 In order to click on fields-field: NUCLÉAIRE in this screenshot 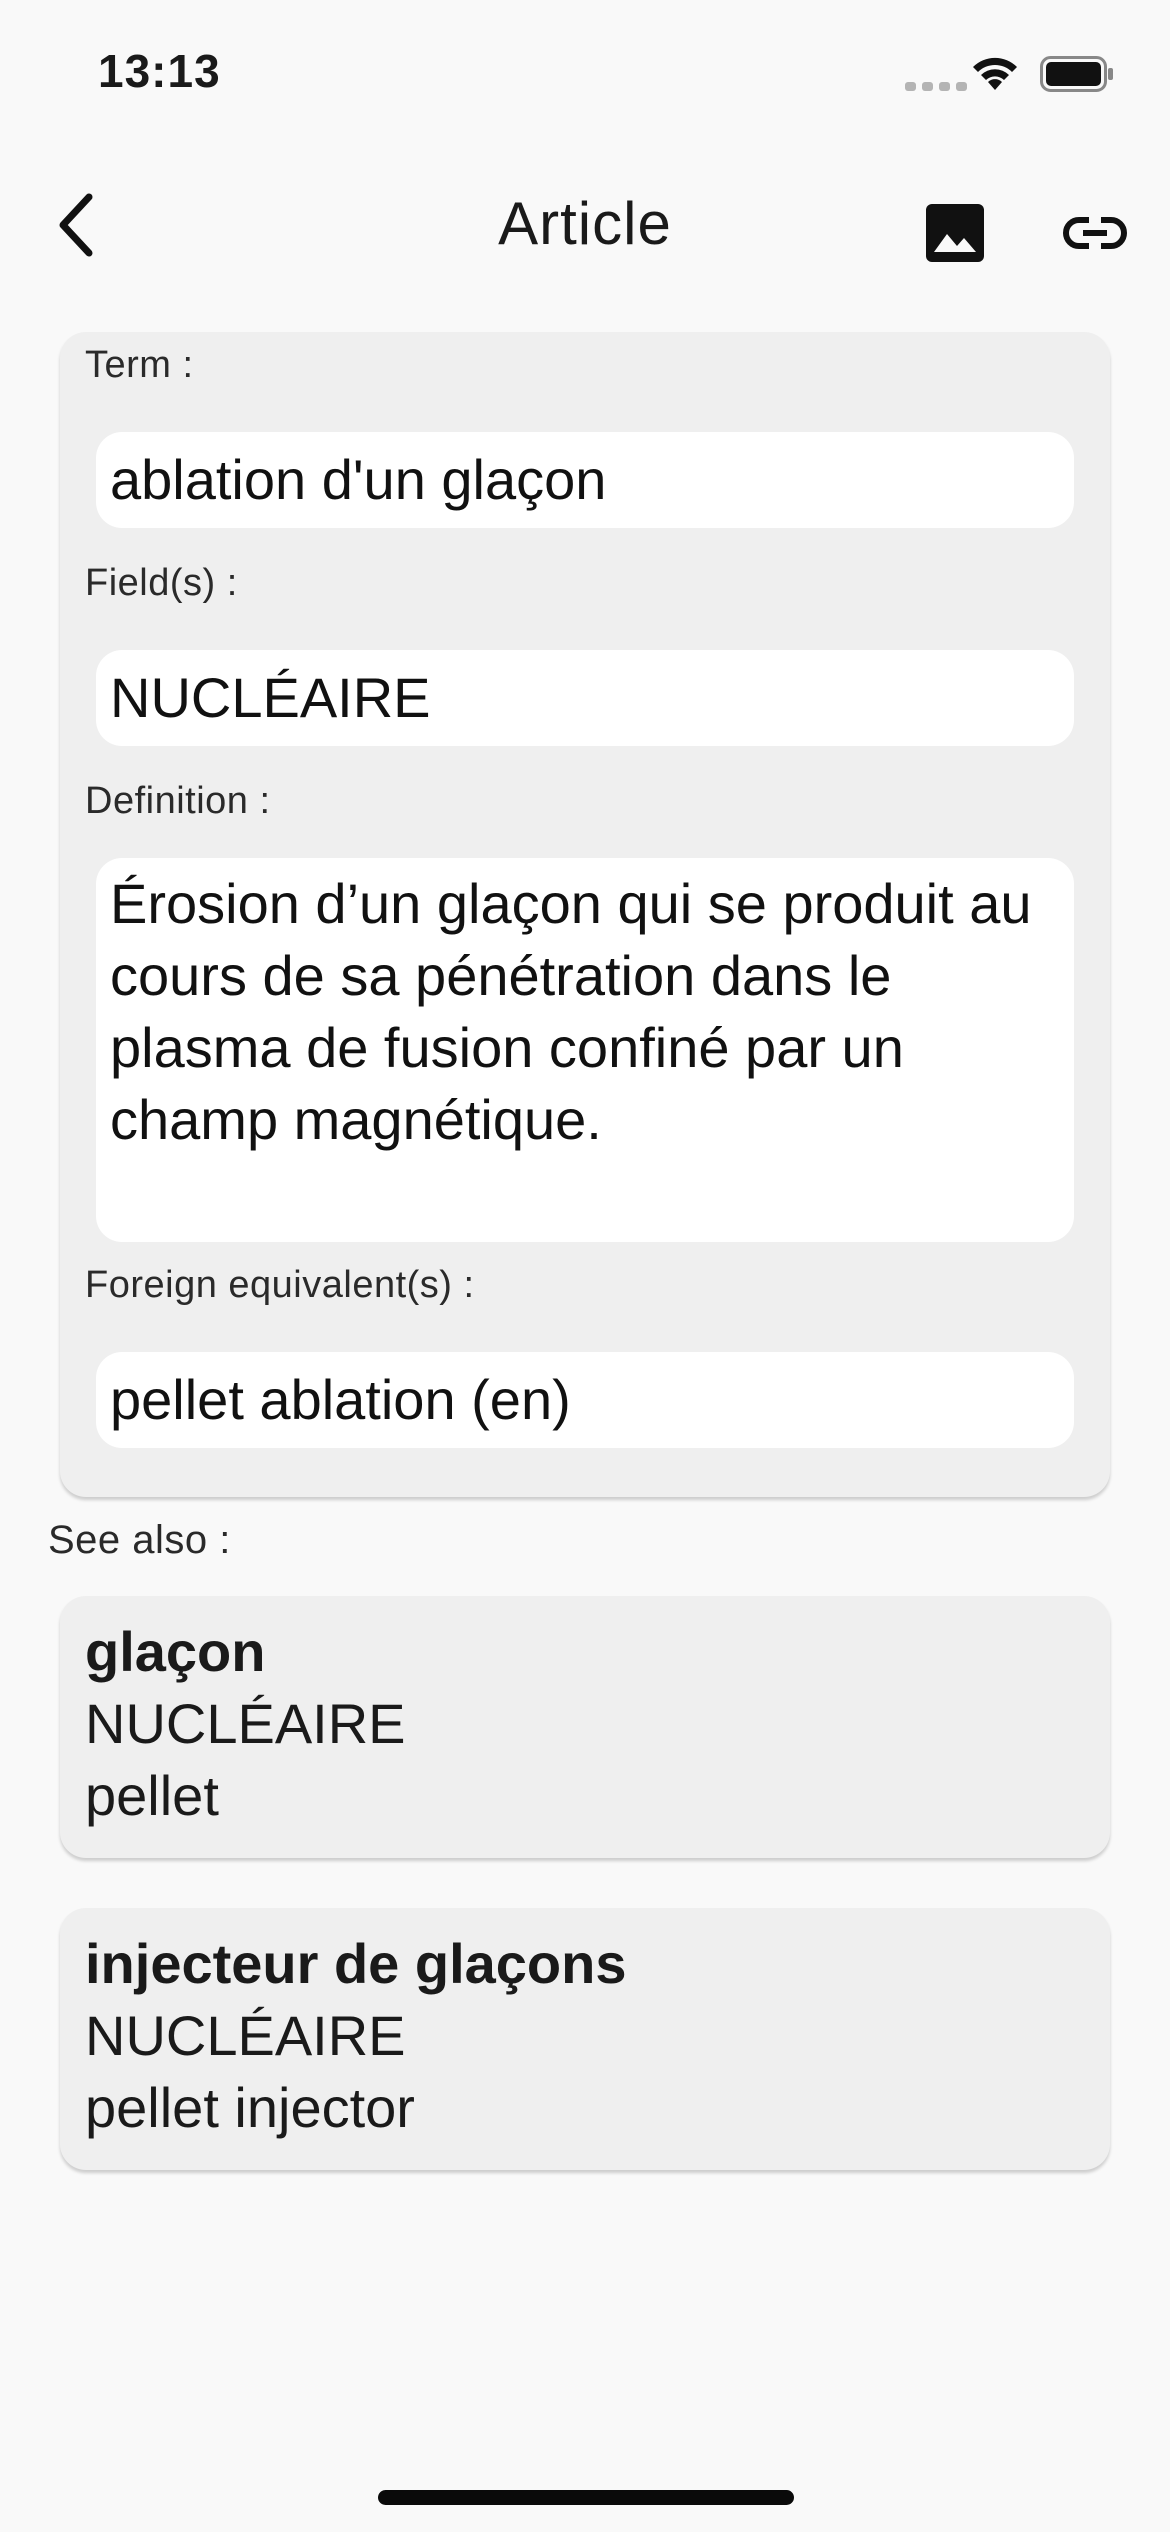, I will do `click(585, 698)`.